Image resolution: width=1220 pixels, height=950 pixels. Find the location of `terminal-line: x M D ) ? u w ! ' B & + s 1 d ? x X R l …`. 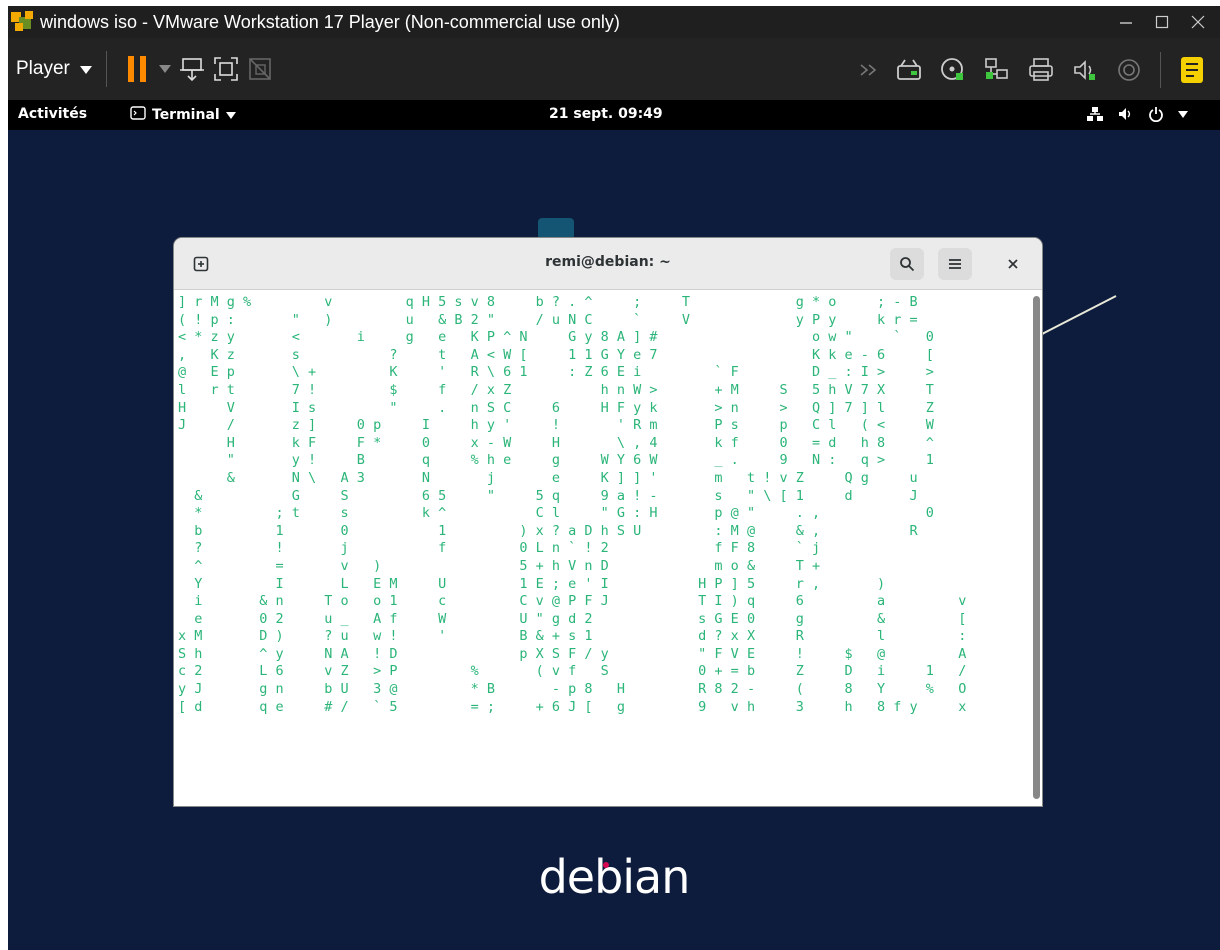

terminal-line: x M D ) ? u w ! ' B & + s 1 d ? x X R l … is located at coordinates (572, 636).